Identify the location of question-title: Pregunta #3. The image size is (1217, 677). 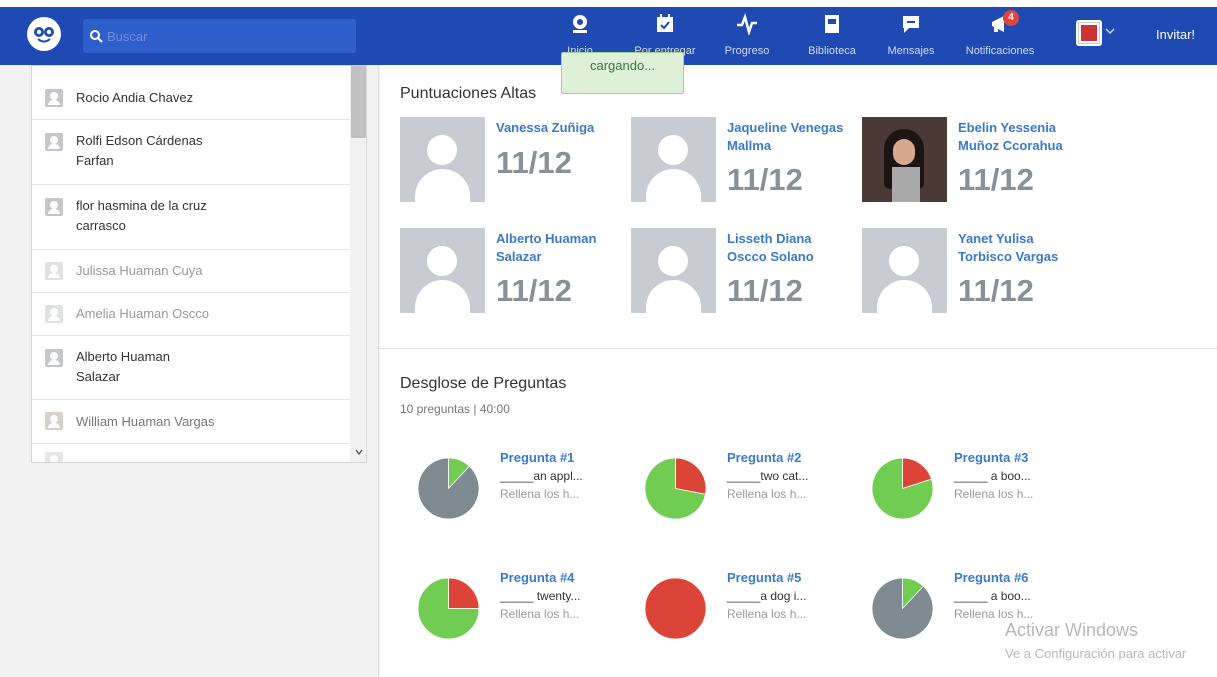
(991, 457).